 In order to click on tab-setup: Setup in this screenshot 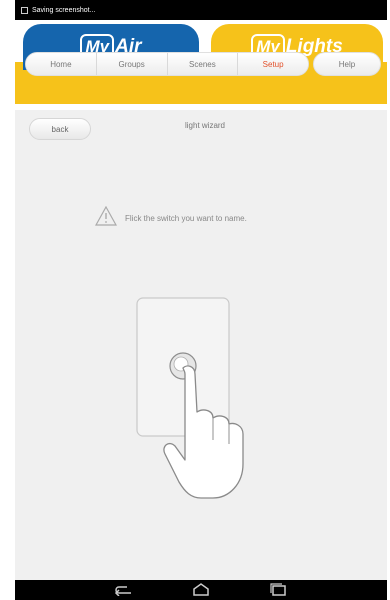, I will do `click(273, 64)`.